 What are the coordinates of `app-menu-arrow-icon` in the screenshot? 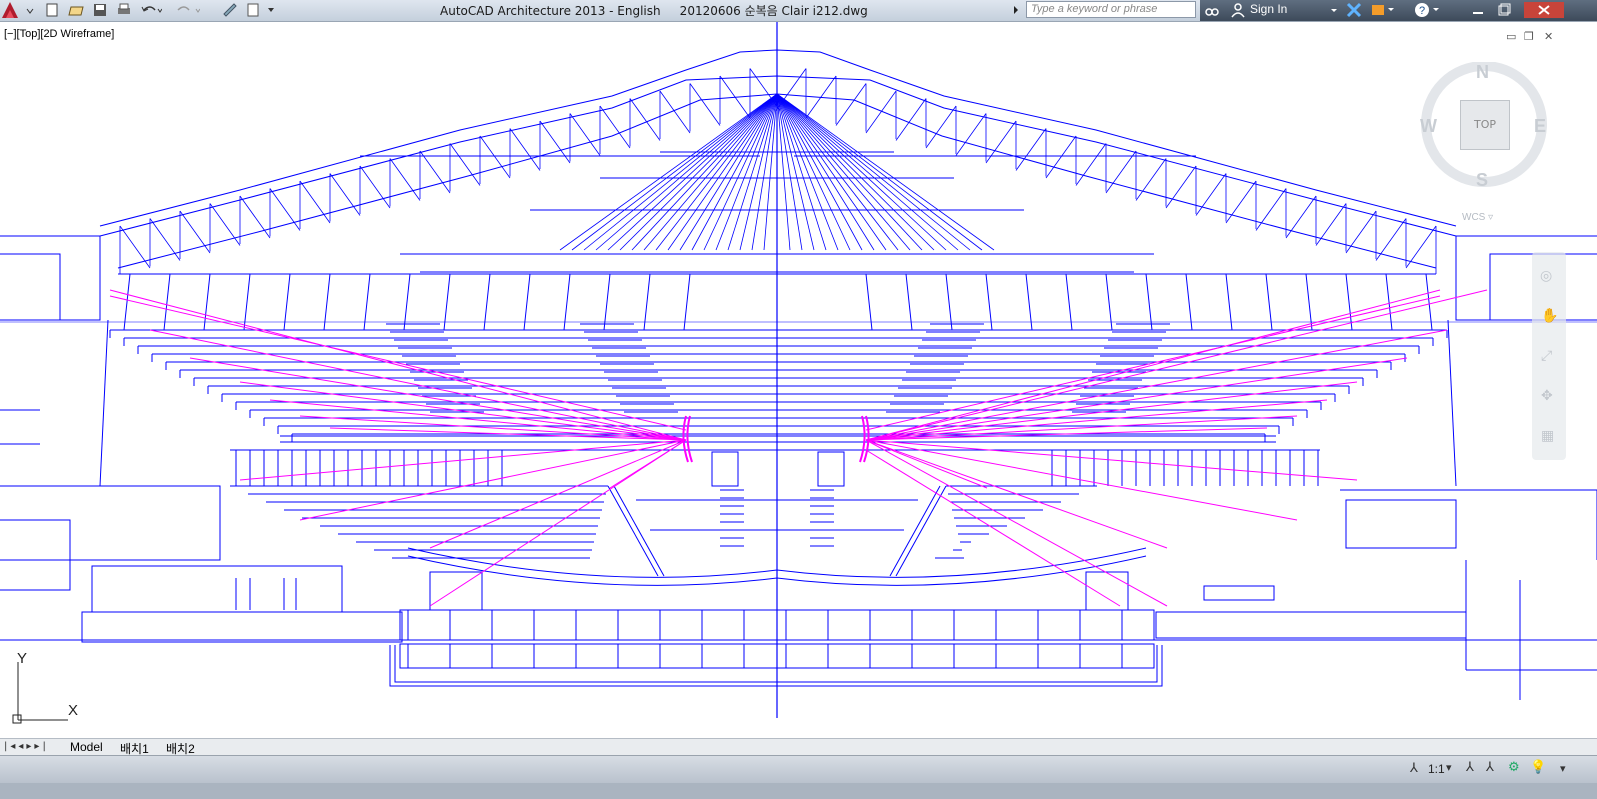 It's located at (30, 10).